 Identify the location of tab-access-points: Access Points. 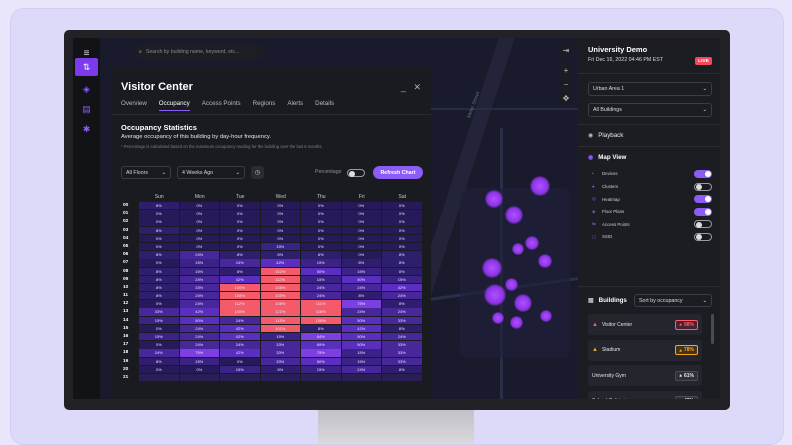
(221, 105).